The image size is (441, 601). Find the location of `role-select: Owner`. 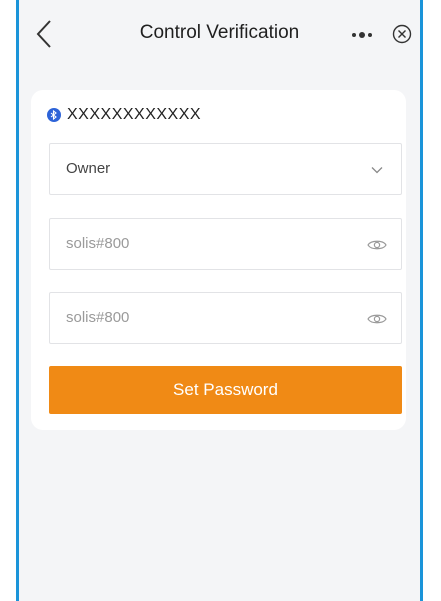

role-select: Owner is located at coordinates (225, 169).